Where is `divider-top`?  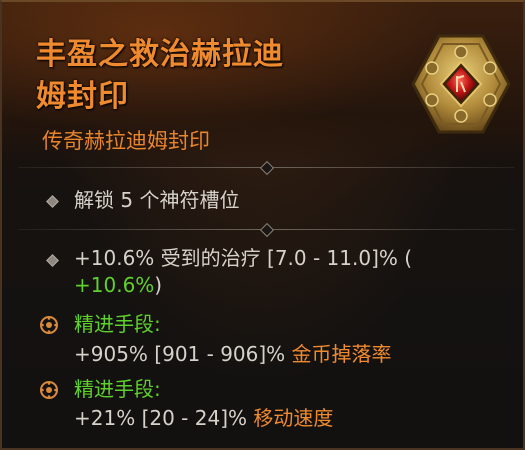
divider-top is located at coordinates (266, 168).